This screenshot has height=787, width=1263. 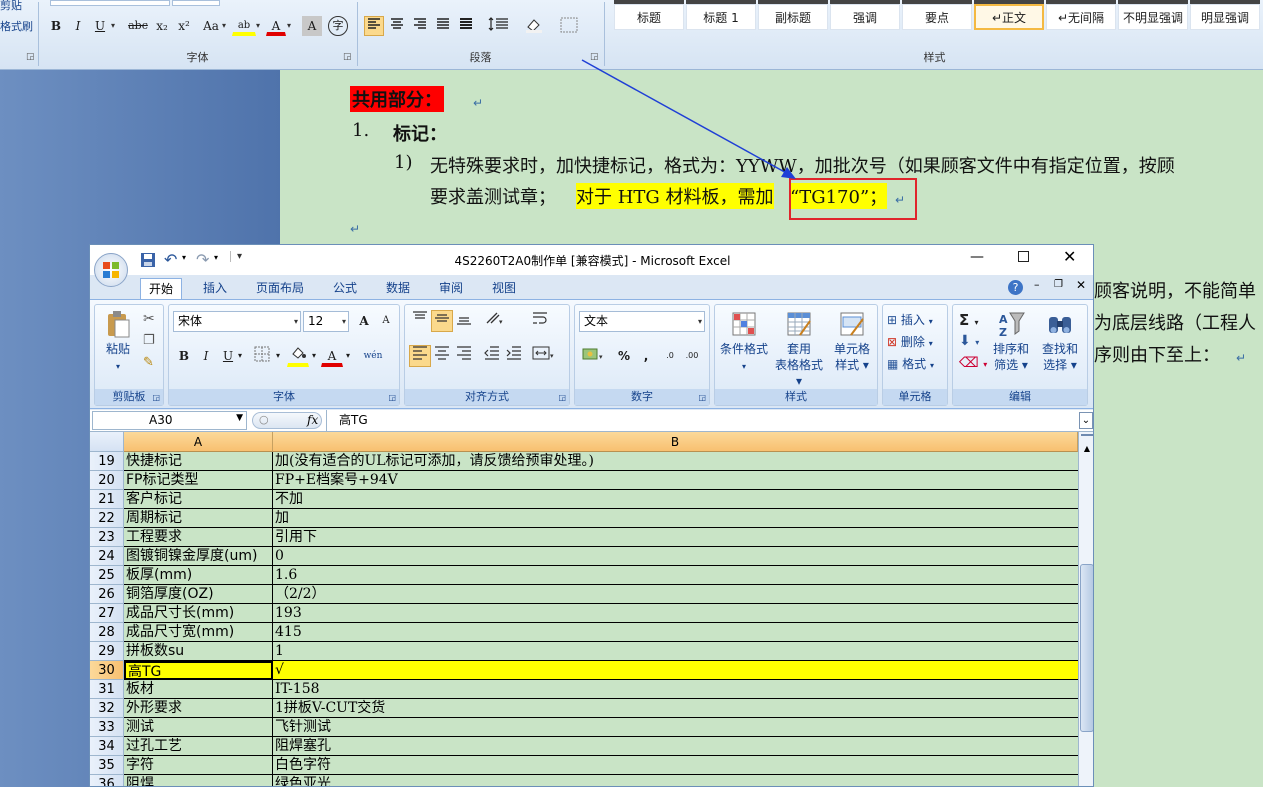 What do you see at coordinates (1087, 436) in the screenshot?
I see `split-box-icon` at bounding box center [1087, 436].